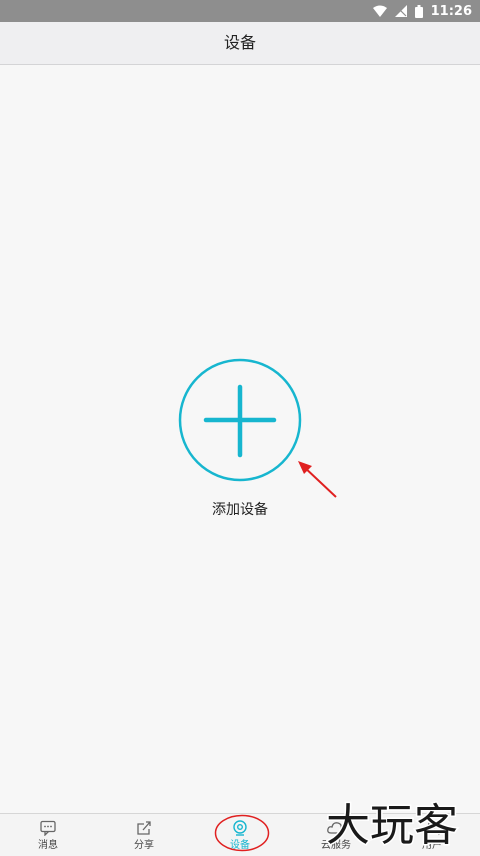 The height and width of the screenshot is (856, 480). I want to click on wifi-icon, so click(379, 11).